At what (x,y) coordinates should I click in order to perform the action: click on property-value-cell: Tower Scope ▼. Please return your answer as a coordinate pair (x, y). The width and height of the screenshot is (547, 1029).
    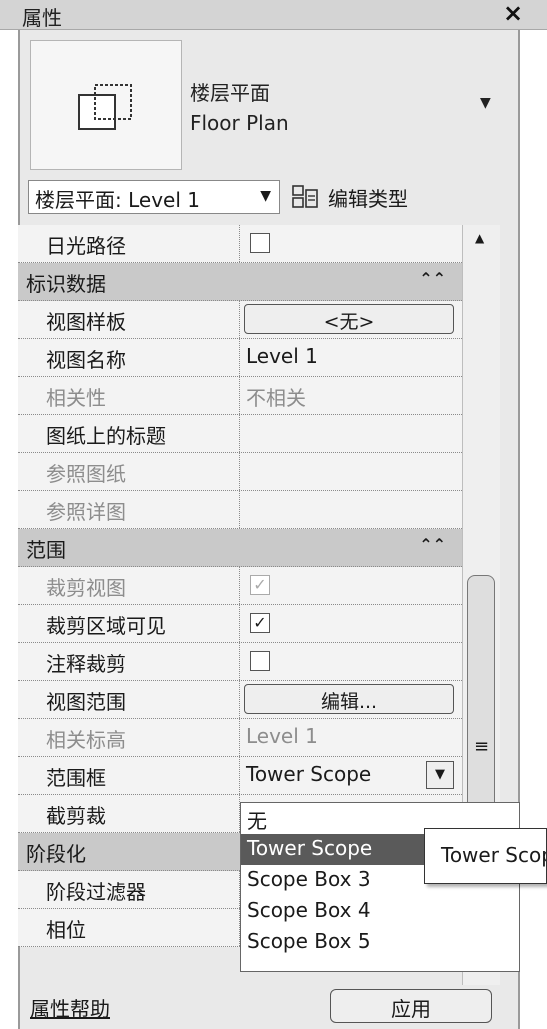
    Looking at the image, I should click on (351, 775).